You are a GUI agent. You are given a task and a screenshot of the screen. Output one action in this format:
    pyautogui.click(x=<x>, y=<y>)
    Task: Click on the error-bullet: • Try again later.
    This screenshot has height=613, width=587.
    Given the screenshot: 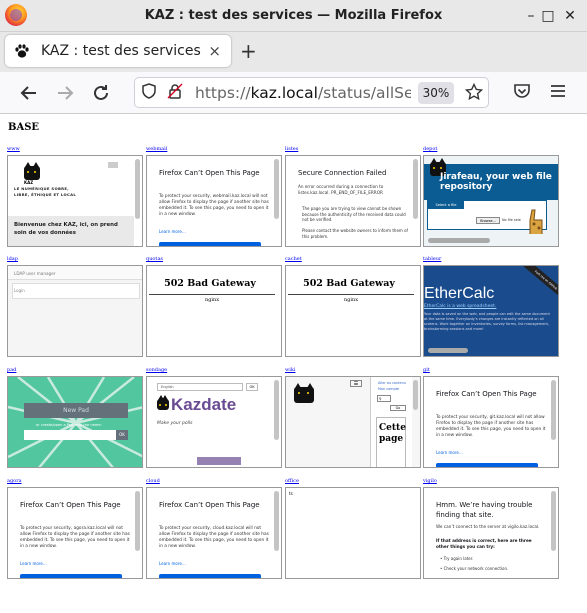 What is the action you would take?
    pyautogui.click(x=457, y=558)
    